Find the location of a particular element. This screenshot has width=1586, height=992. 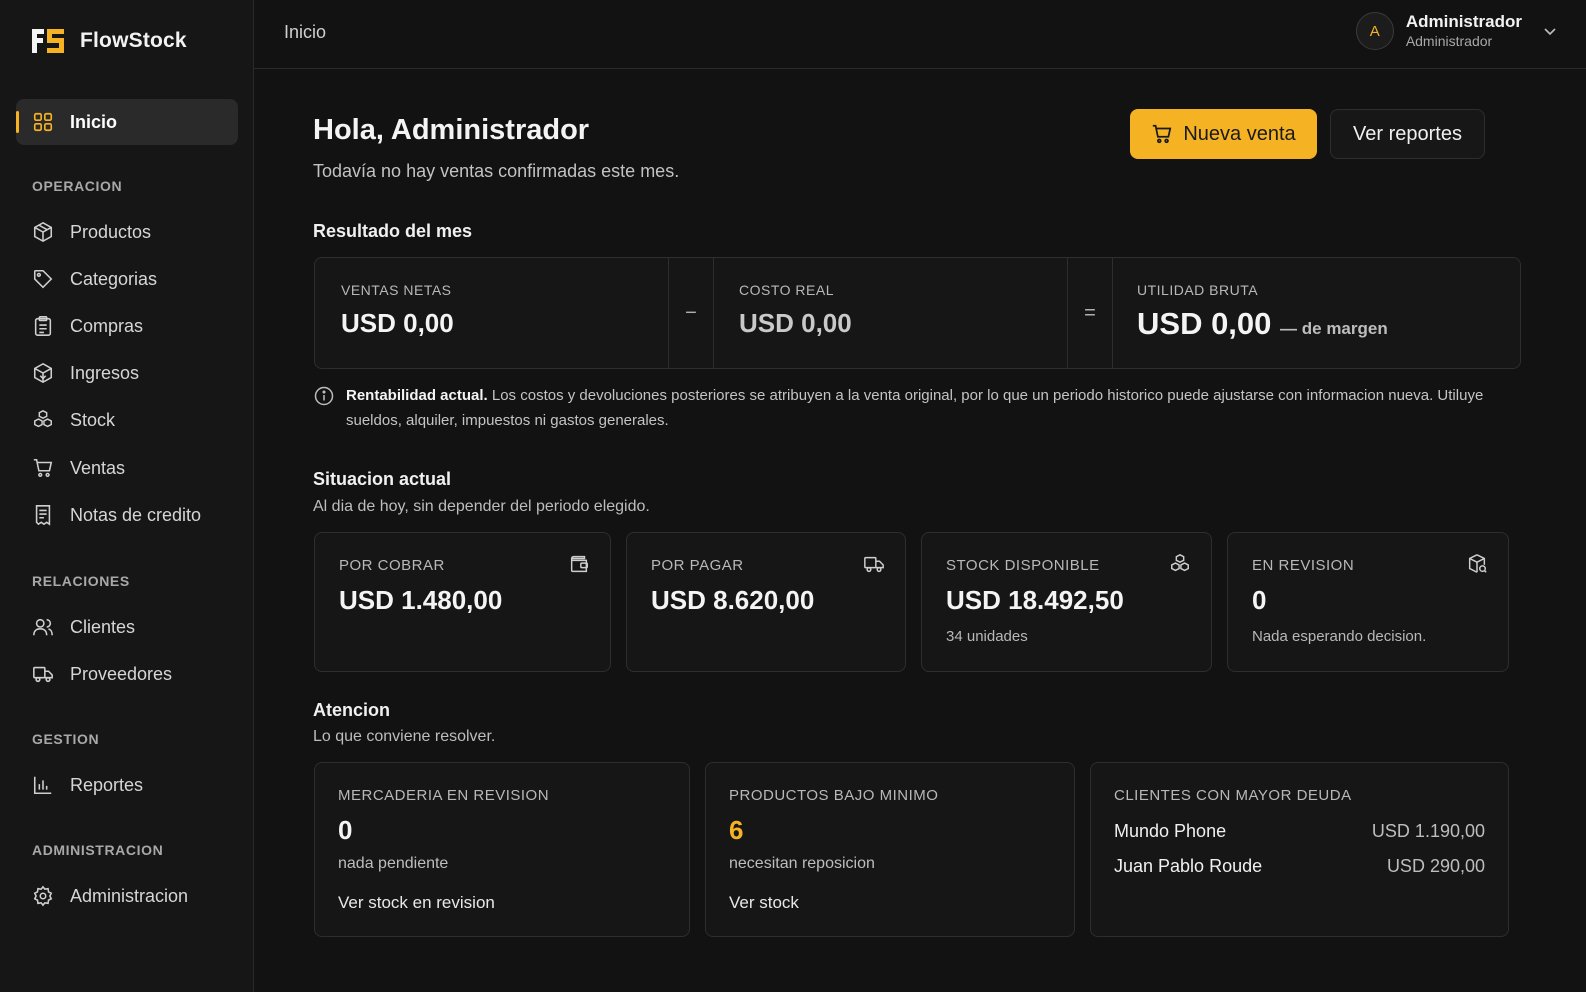

debtor-name: Mundo Phone is located at coordinates (1170, 831).